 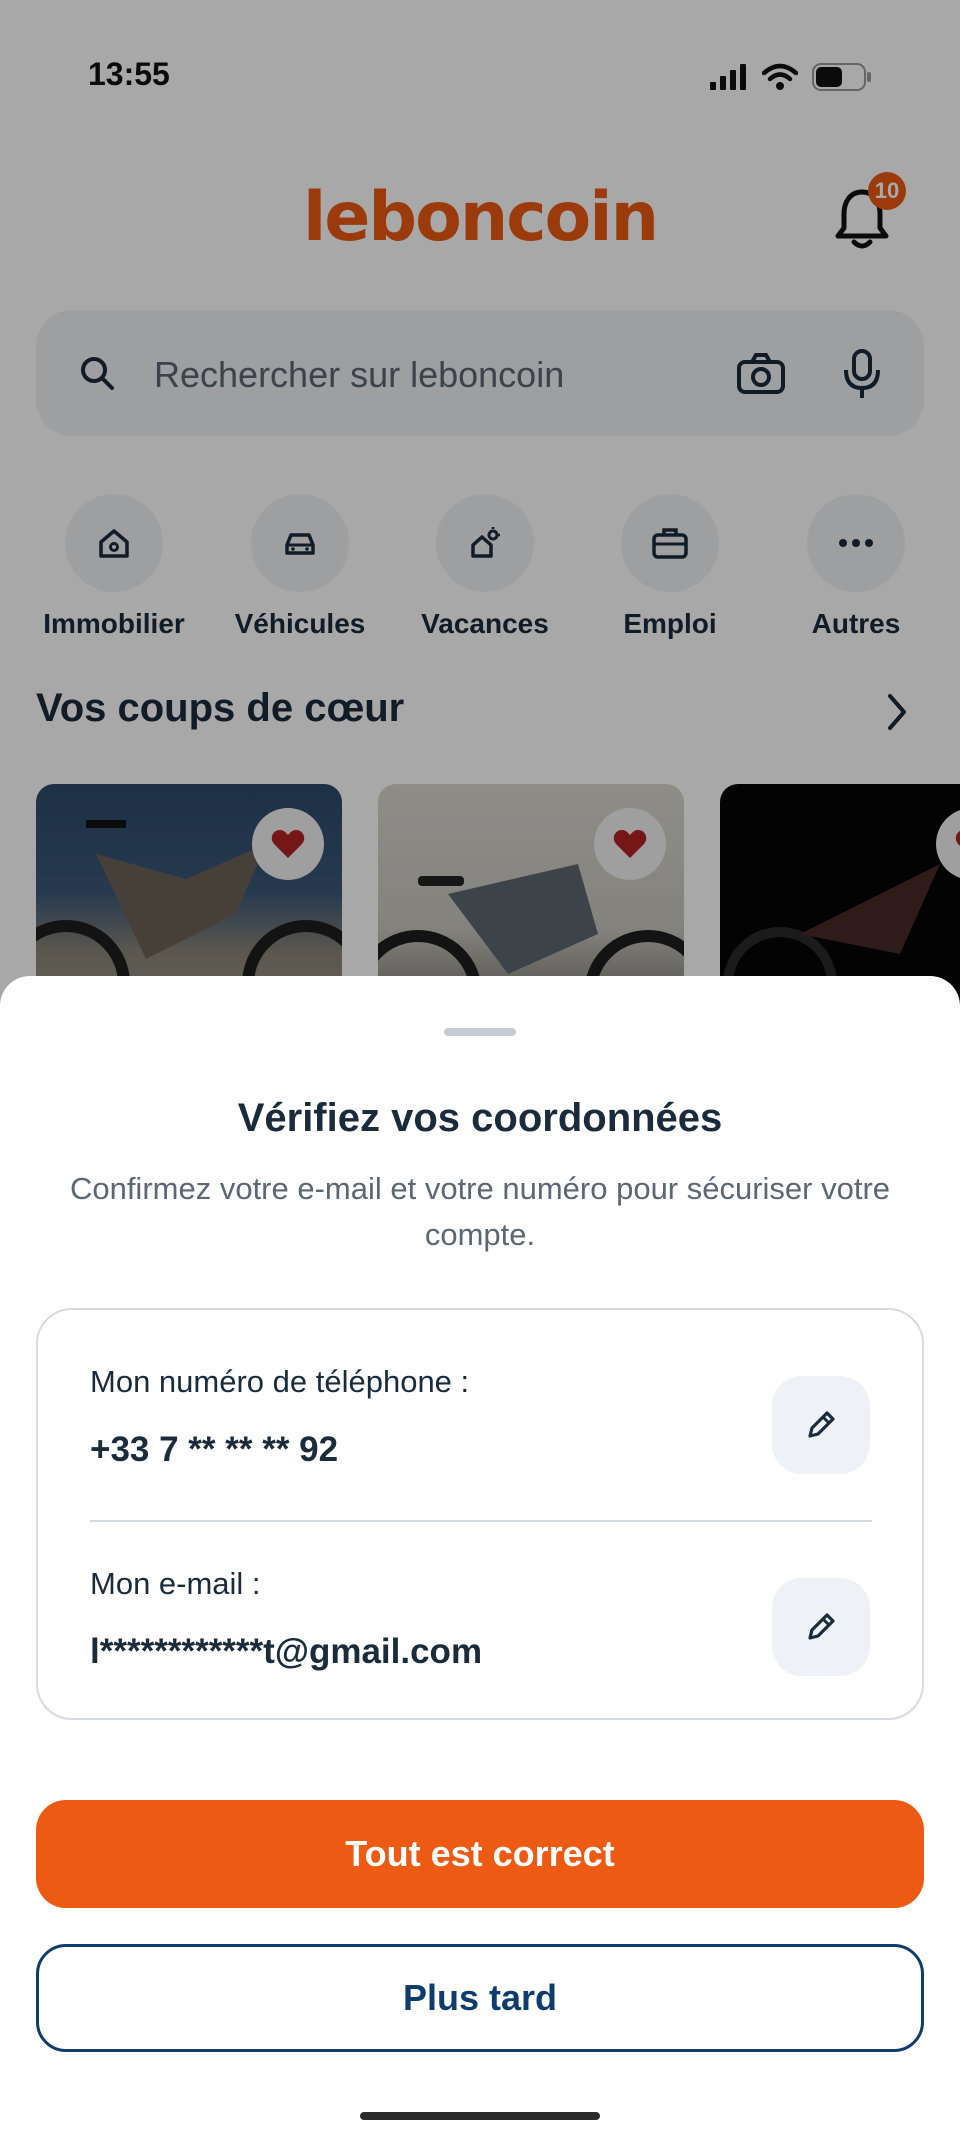 I want to click on home-indicator, so click(x=480, y=2116).